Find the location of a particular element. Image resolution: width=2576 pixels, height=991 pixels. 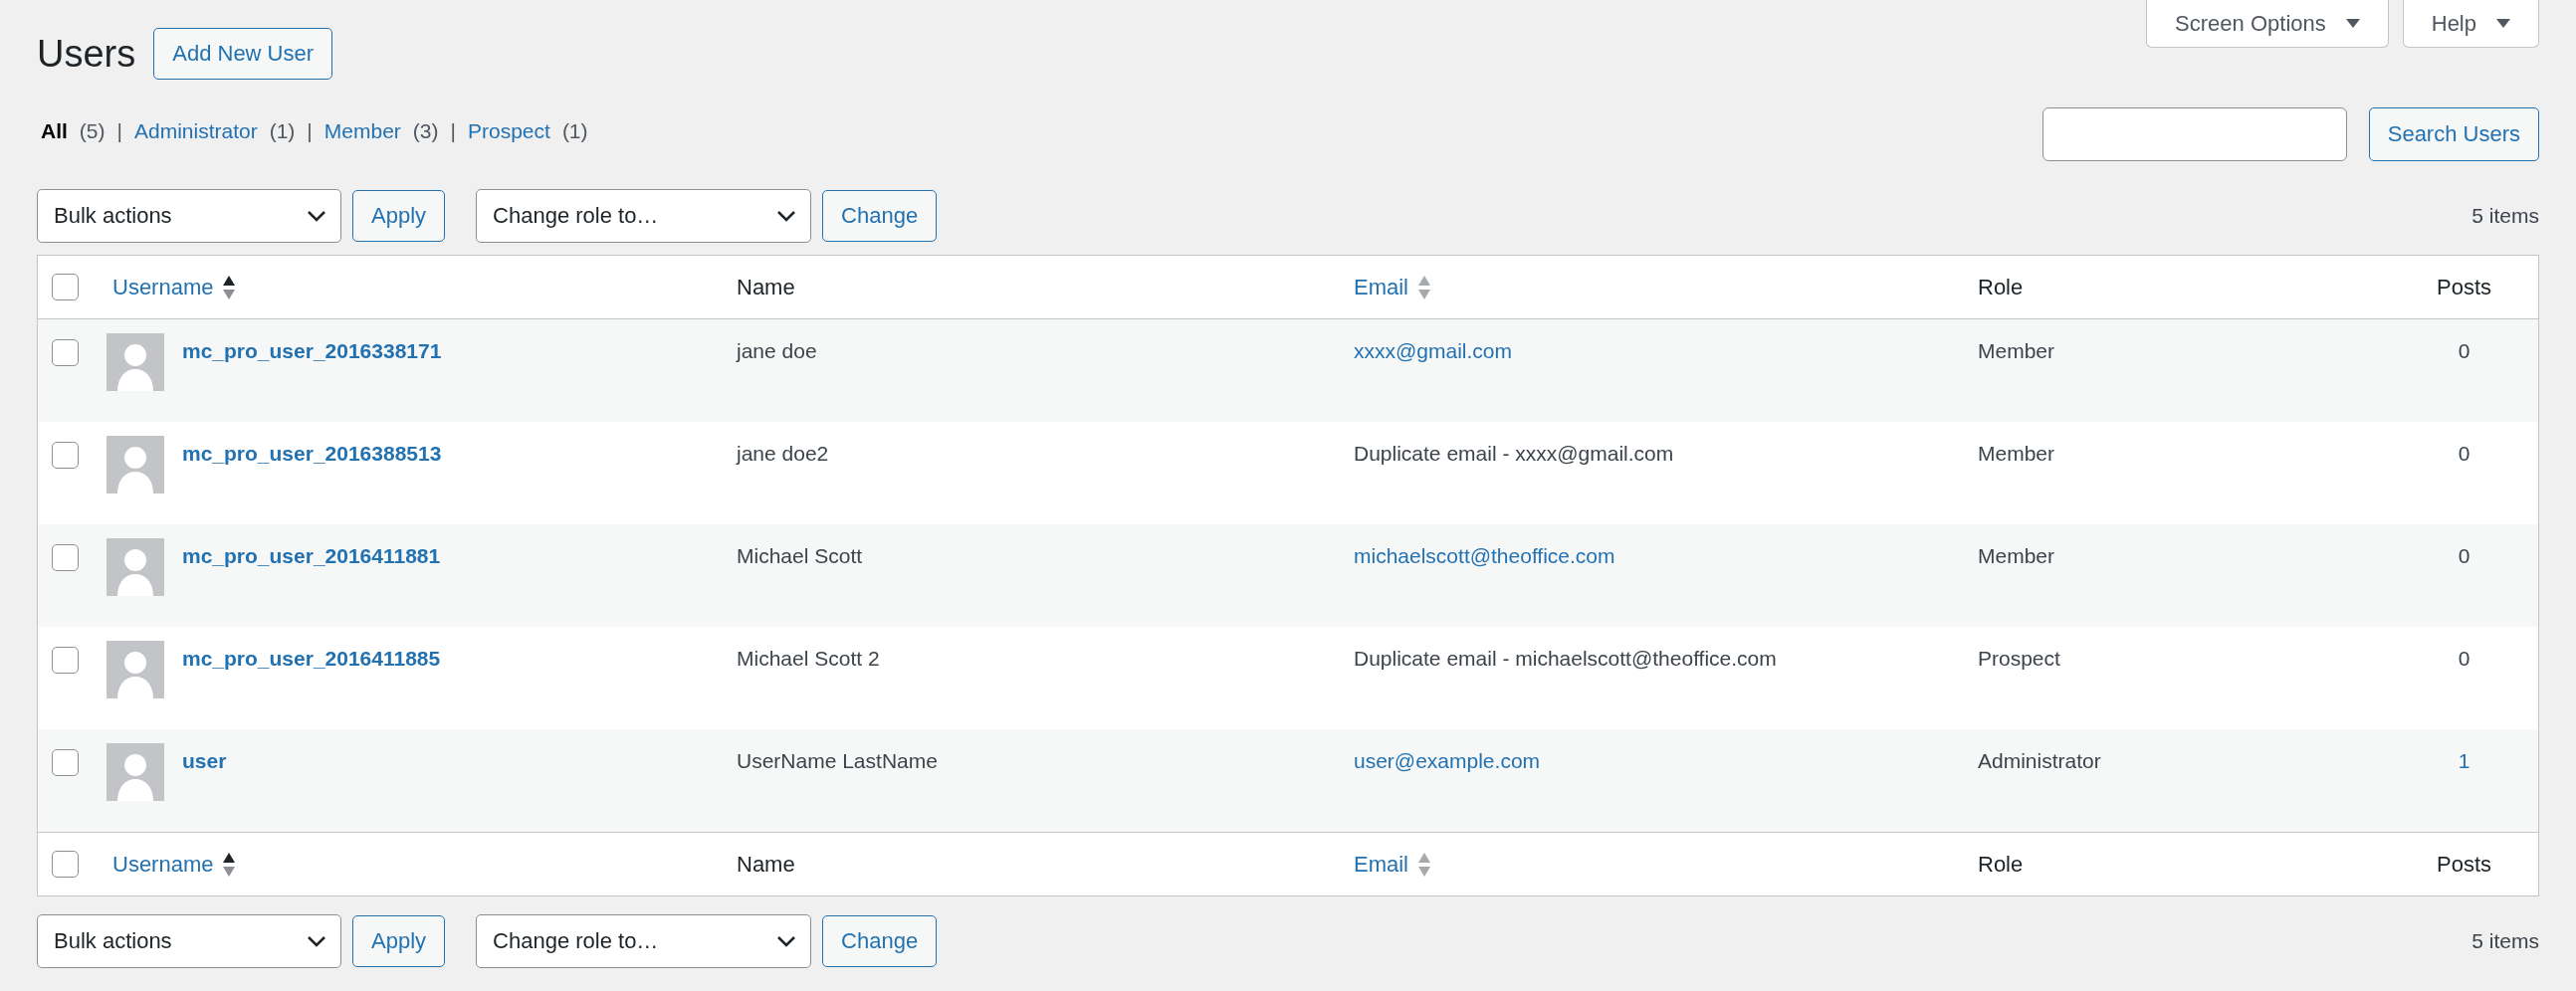

role-cell-text: Administrator is located at coordinates (2039, 760).